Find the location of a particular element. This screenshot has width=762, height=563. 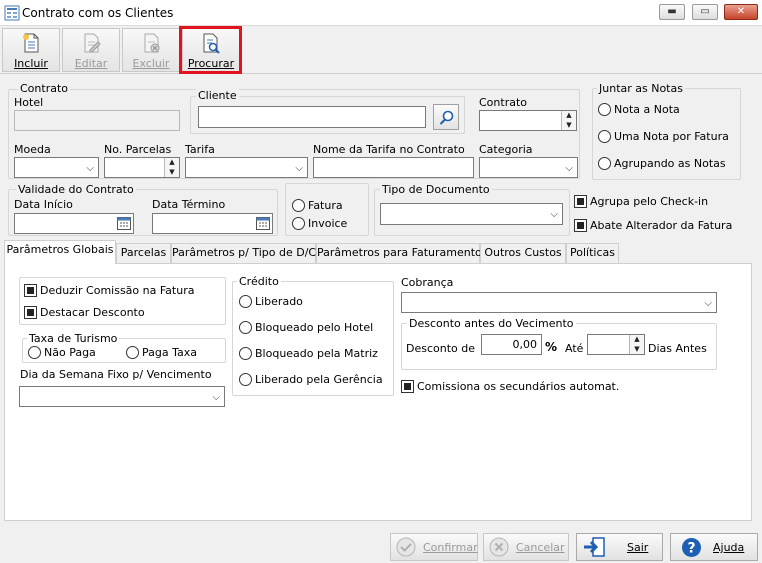

nome-tarifa-input is located at coordinates (393, 167).